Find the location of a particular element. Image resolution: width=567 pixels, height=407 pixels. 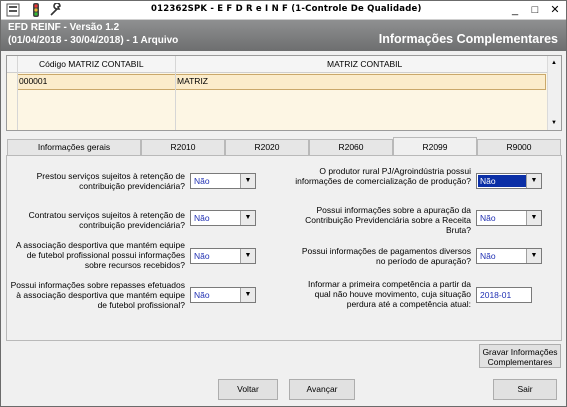

save-button: Gravar Informações Complementares is located at coordinates (520, 356).